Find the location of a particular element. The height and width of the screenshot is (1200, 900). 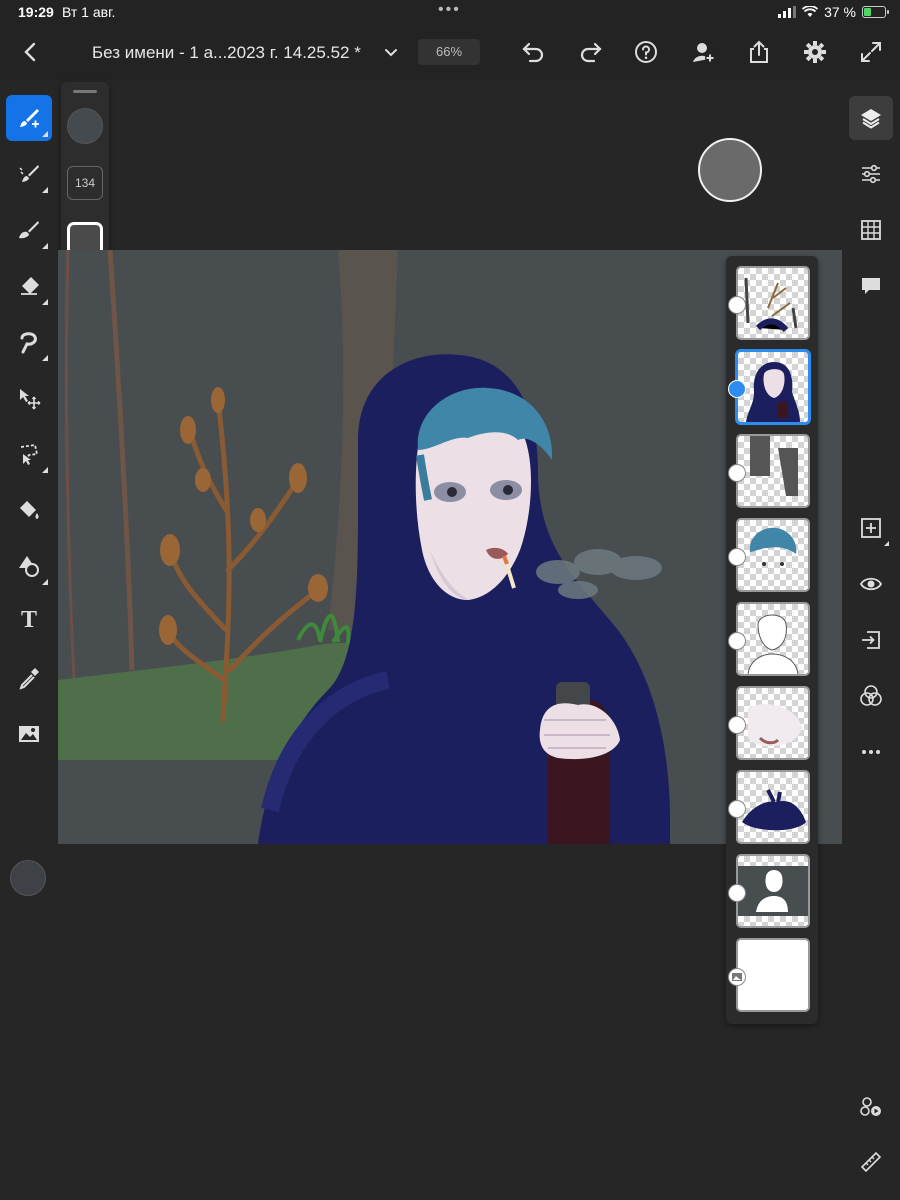

blend-icon is located at coordinates (871, 695).